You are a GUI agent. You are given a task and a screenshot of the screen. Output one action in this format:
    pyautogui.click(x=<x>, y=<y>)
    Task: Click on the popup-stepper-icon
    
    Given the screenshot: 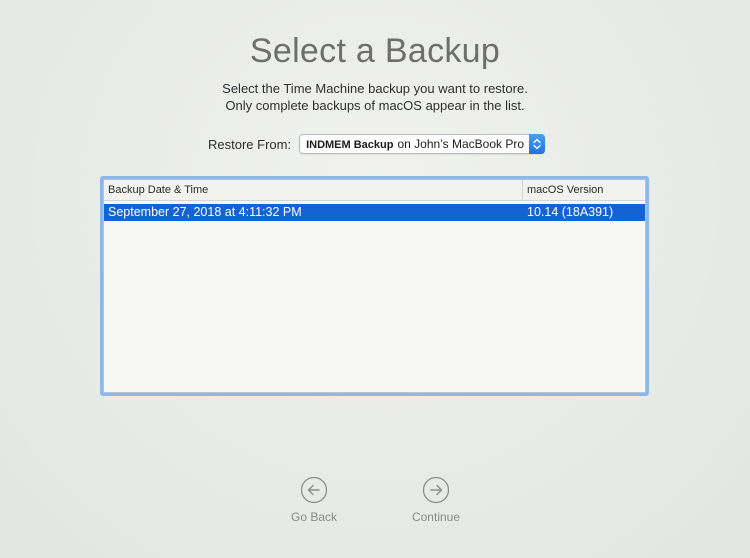 What is the action you would take?
    pyautogui.click(x=537, y=144)
    